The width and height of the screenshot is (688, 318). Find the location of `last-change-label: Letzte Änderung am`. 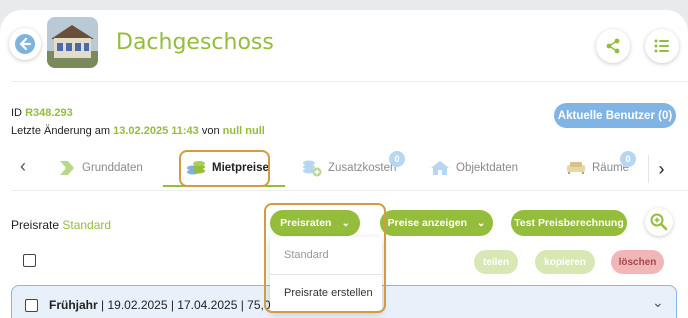

last-change-label: Letzte Änderung am is located at coordinates (61, 131).